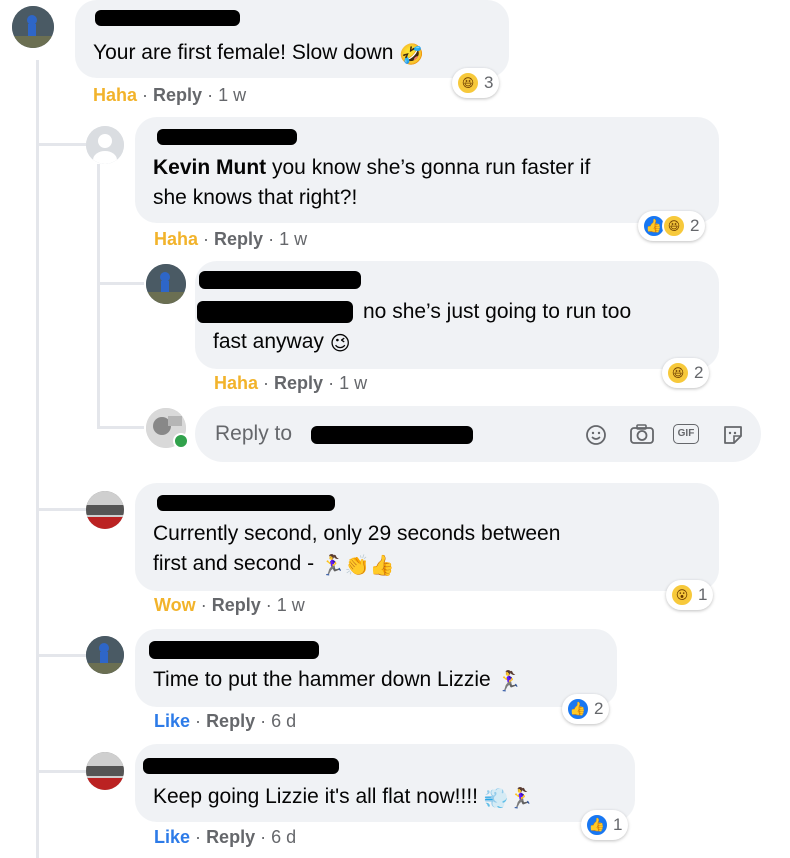 The width and height of the screenshot is (790, 858). What do you see at coordinates (686, 434) in the screenshot?
I see `gif-icon: GIF` at bounding box center [686, 434].